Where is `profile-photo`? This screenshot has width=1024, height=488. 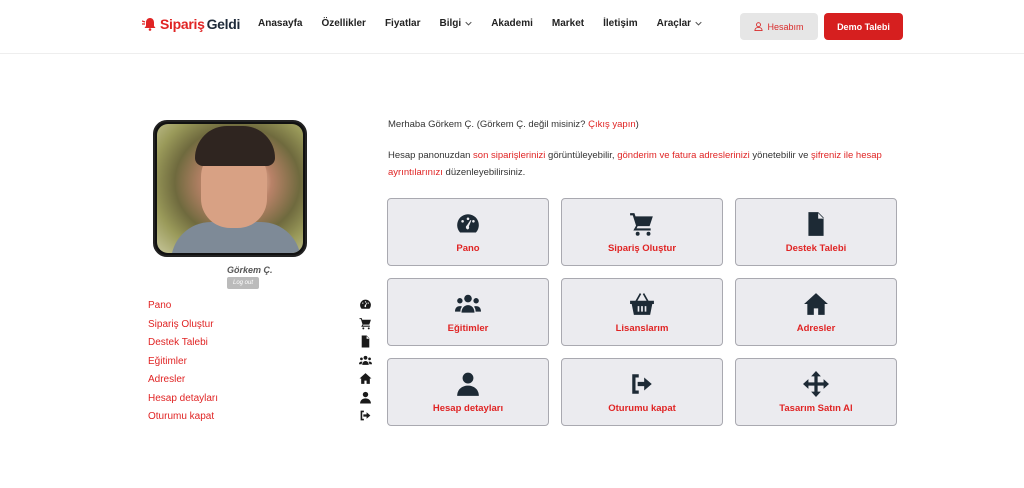 profile-photo is located at coordinates (230, 188).